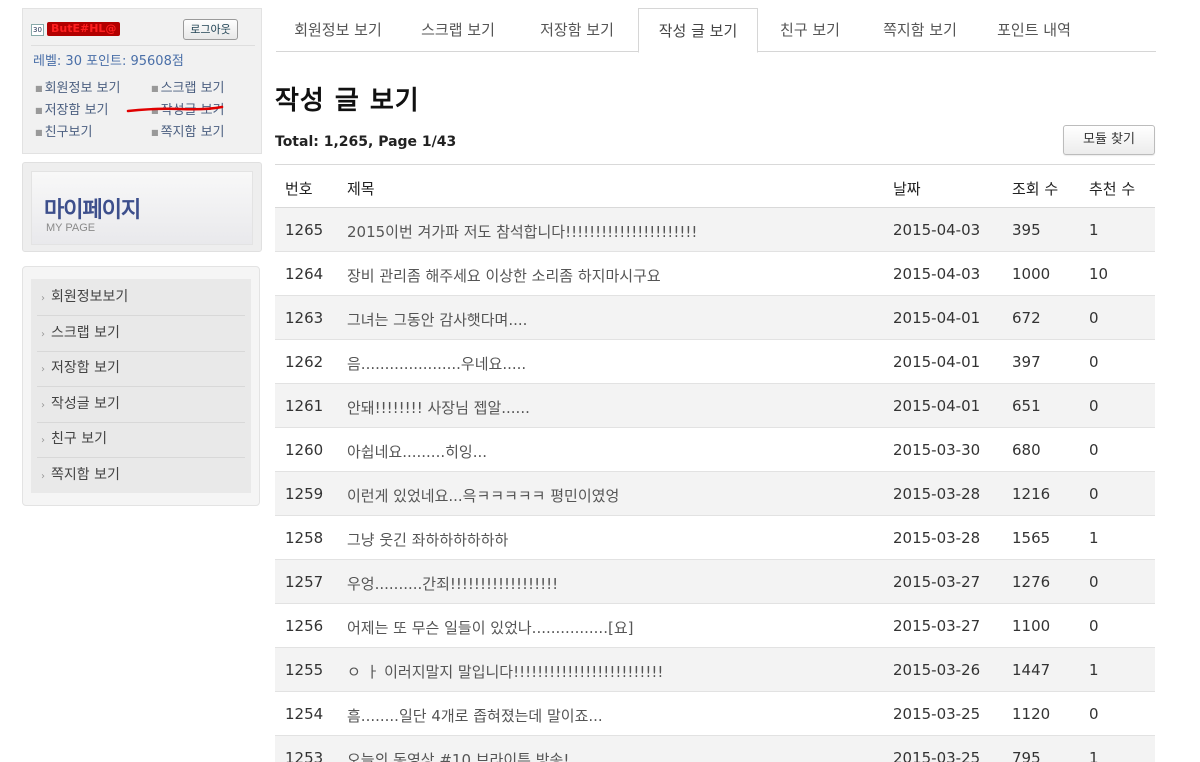 This screenshot has height=762, width=1200. What do you see at coordinates (698, 30) in the screenshot?
I see `tab-my-posts: 작성 글 보기` at bounding box center [698, 30].